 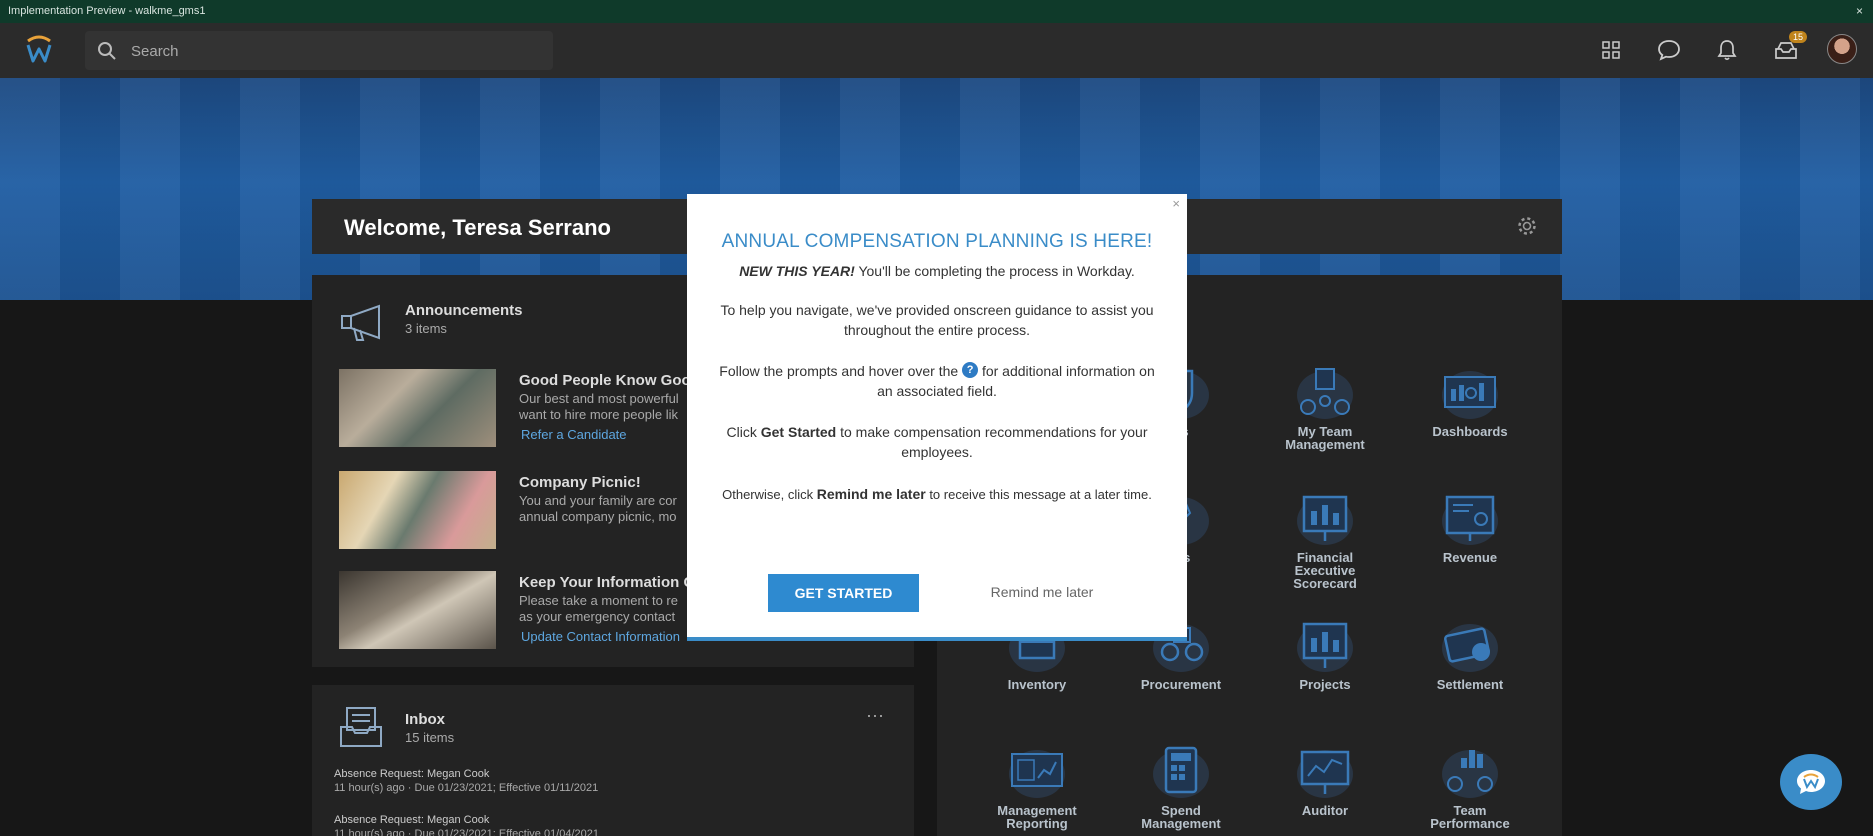 What do you see at coordinates (1470, 431) in the screenshot?
I see `app-tile-label: Dashboards` at bounding box center [1470, 431].